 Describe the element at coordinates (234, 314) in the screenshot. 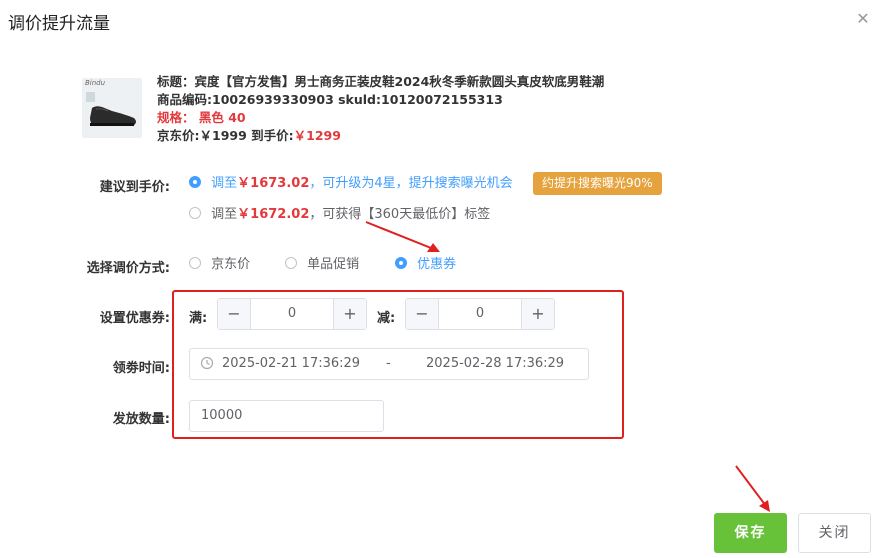

I see `full-minus-button: −` at that location.